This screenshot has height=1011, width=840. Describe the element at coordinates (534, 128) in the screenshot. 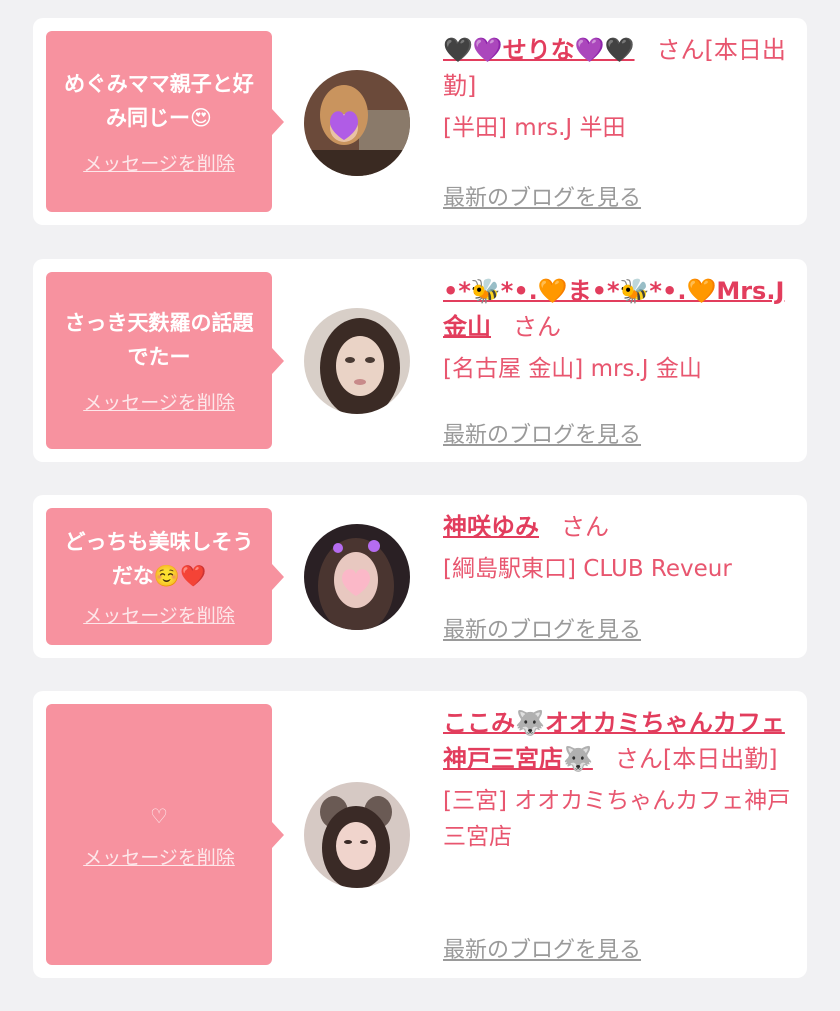

I see `shop-name: [半田] mrs.J 半田` at that location.